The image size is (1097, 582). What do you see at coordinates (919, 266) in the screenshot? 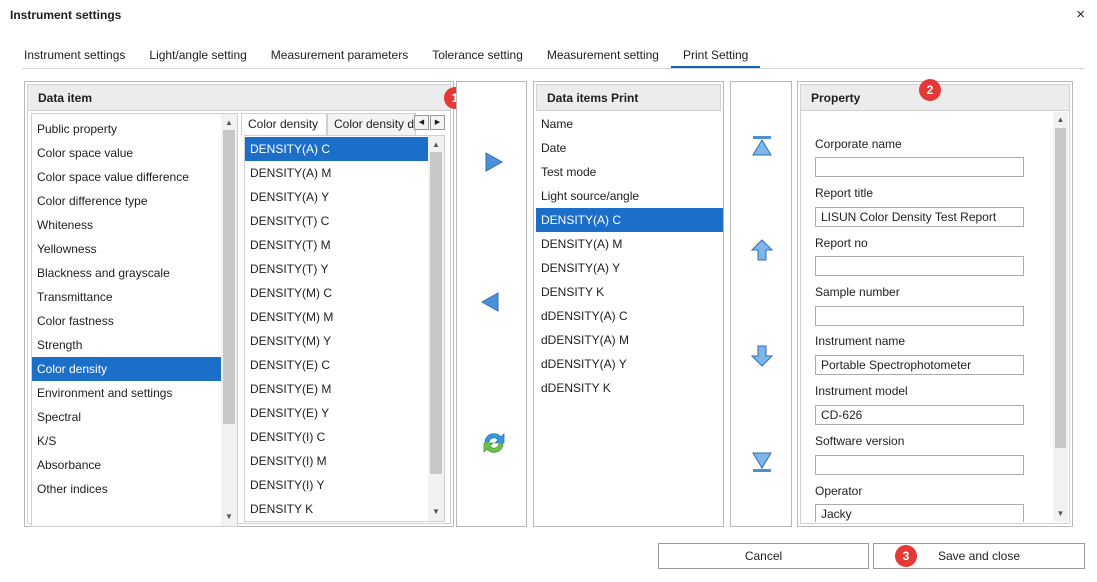
I see `report-no-input` at bounding box center [919, 266].